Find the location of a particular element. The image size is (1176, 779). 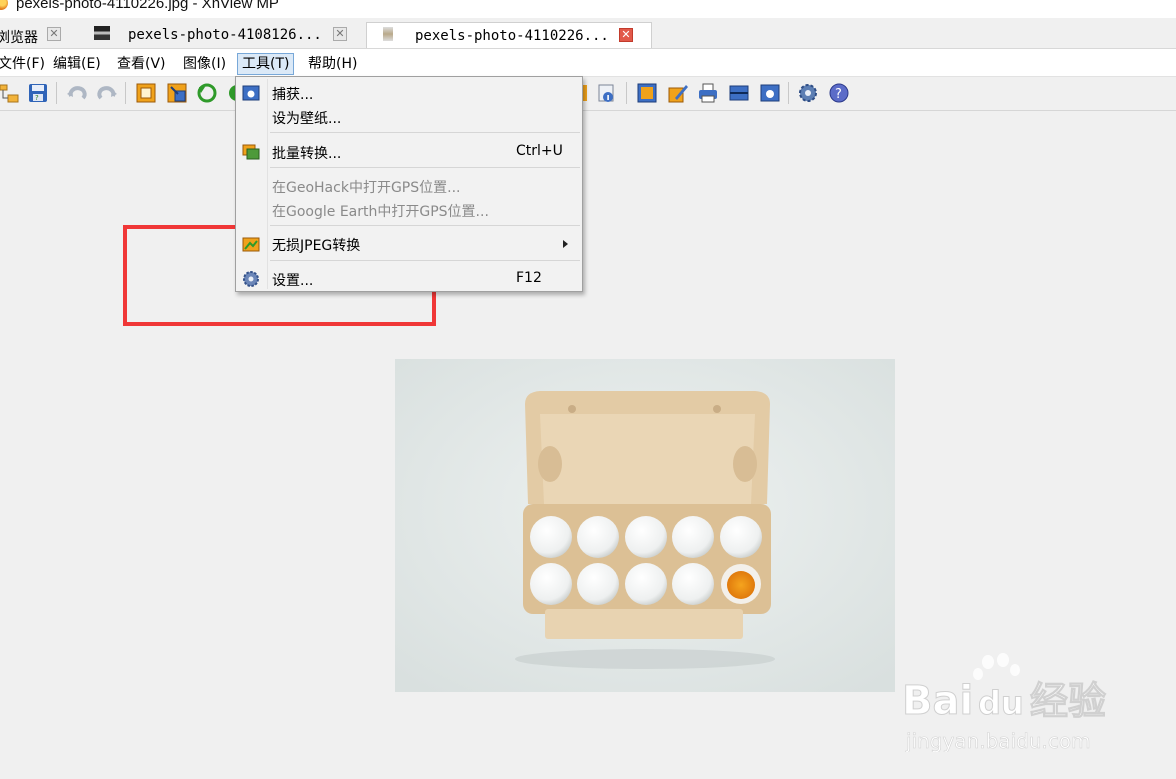

menu-image: 图像(I) is located at coordinates (204, 64).